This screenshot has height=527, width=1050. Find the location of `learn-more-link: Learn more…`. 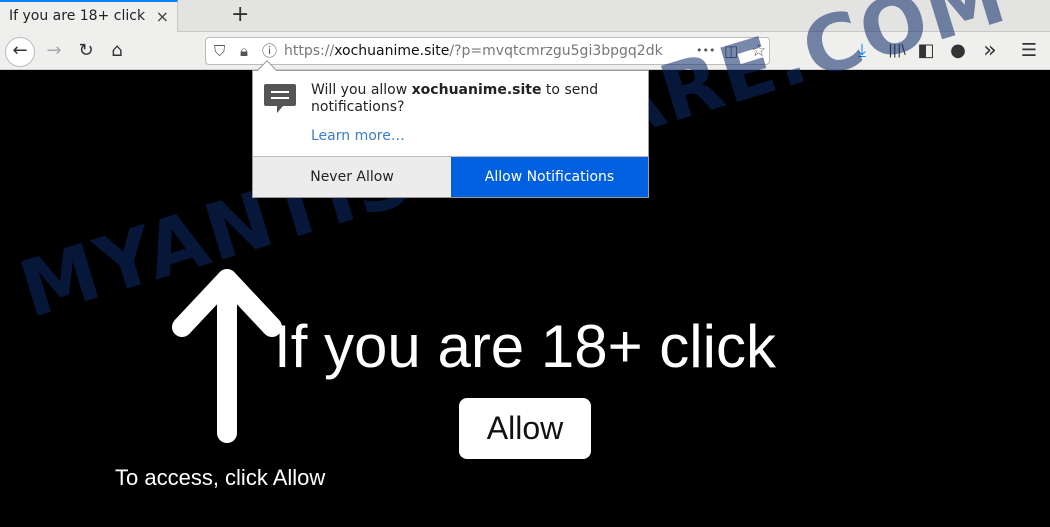

learn-more-link: Learn more… is located at coordinates (358, 136).